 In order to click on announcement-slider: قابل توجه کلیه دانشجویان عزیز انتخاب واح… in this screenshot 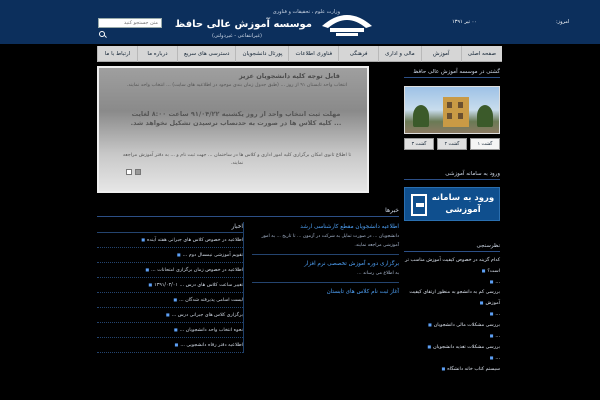, I will do `click(233, 129)`.